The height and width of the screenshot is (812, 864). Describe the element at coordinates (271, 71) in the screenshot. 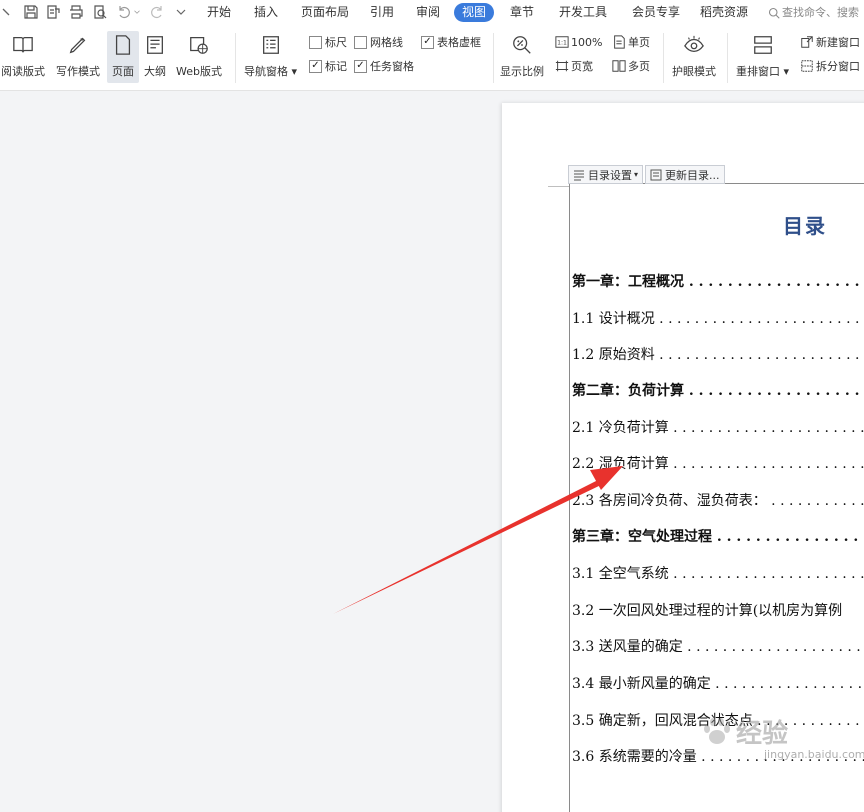

I see `nav-pane-label: 导航窗格 ▾` at that location.